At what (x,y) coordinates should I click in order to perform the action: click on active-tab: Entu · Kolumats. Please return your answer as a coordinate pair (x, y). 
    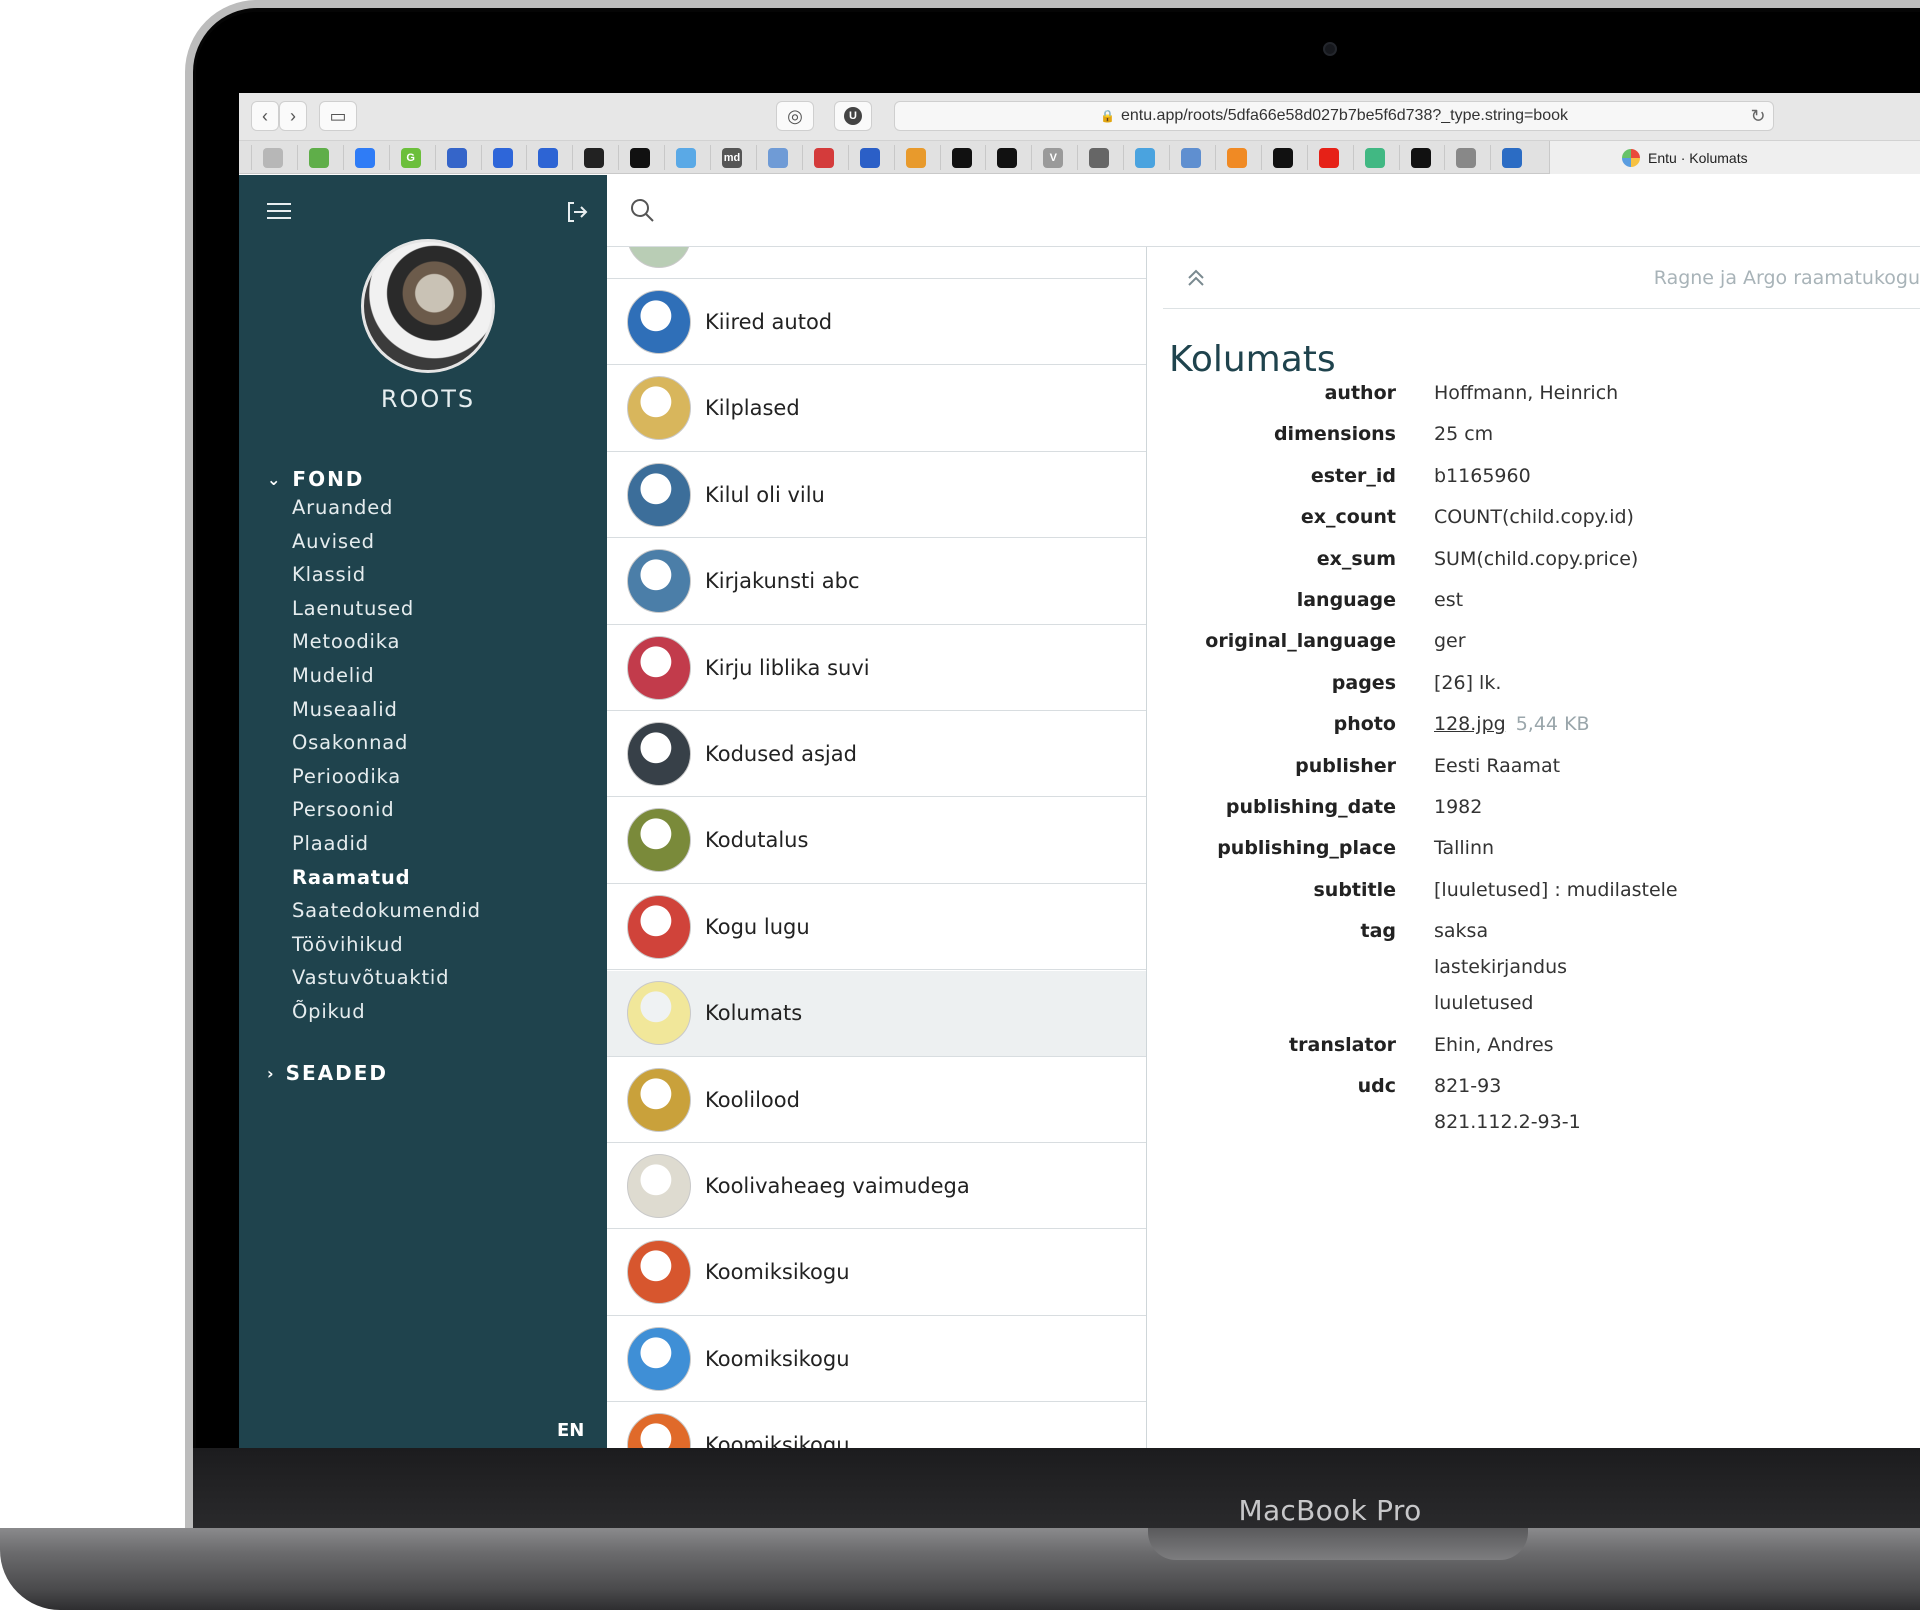
    Looking at the image, I should click on (1734, 157).